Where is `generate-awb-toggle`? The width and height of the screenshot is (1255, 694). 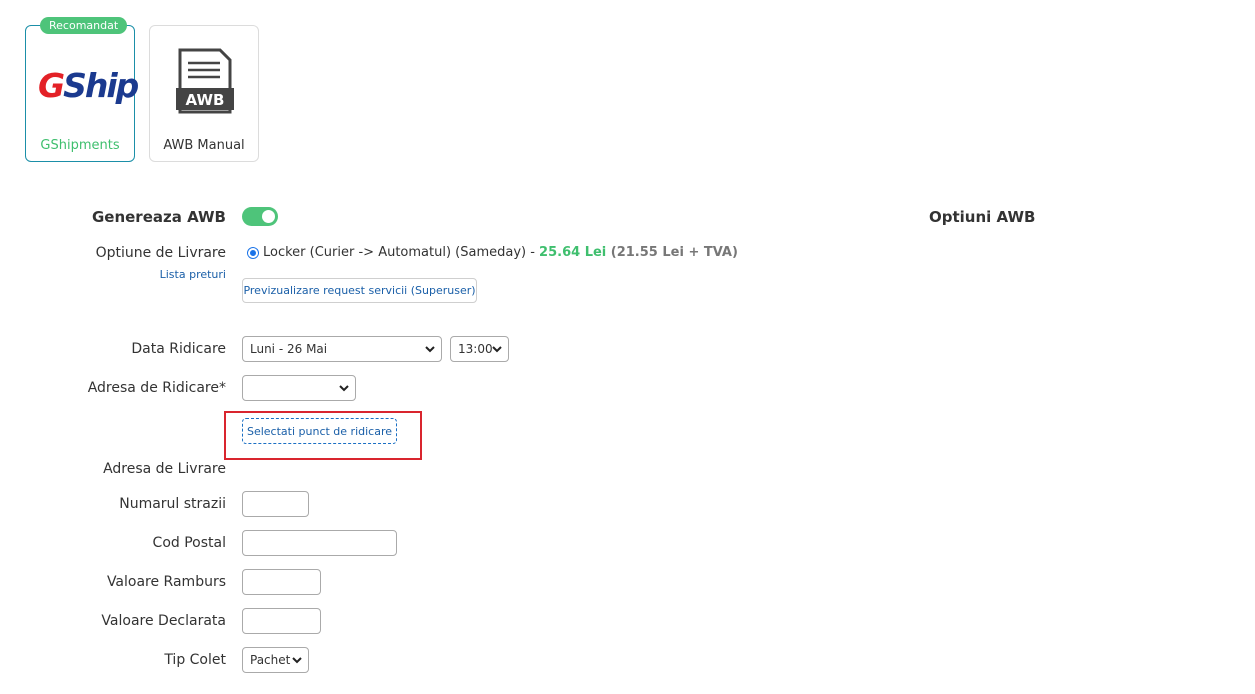 generate-awb-toggle is located at coordinates (260, 216).